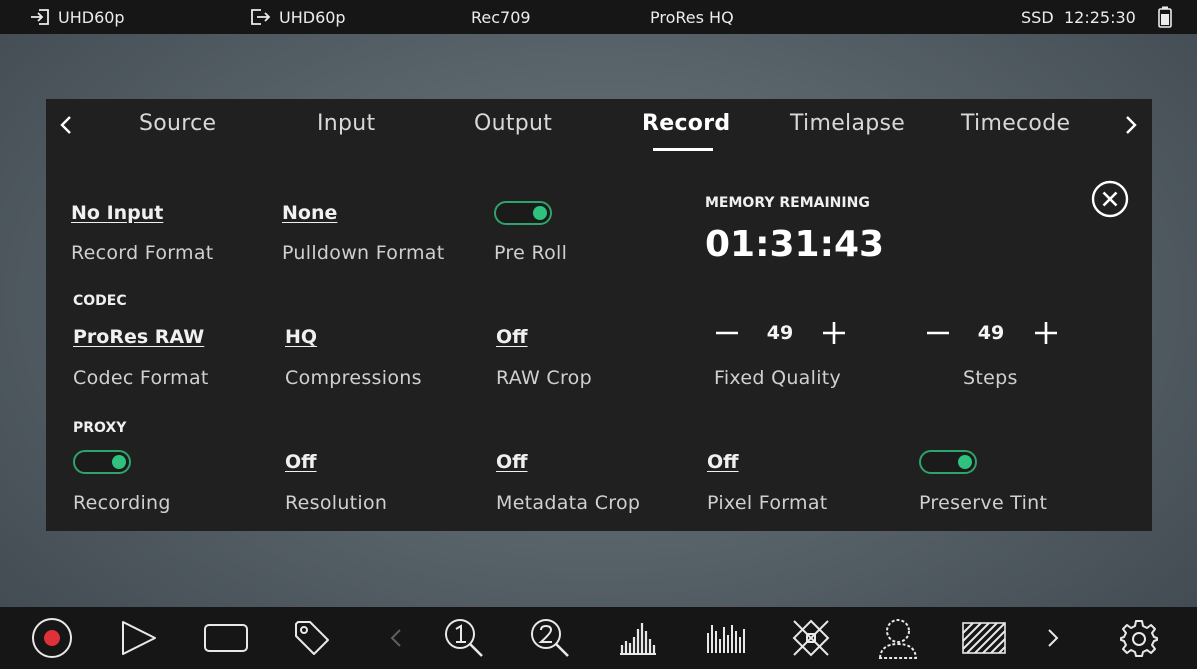  I want to click on steps-minus-icon, so click(938, 333).